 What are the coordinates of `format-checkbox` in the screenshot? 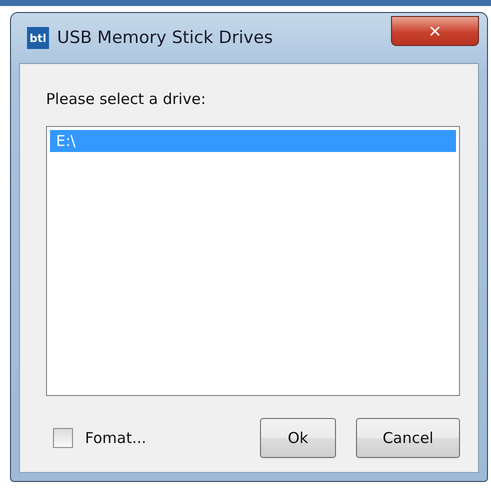 It's located at (63, 438).